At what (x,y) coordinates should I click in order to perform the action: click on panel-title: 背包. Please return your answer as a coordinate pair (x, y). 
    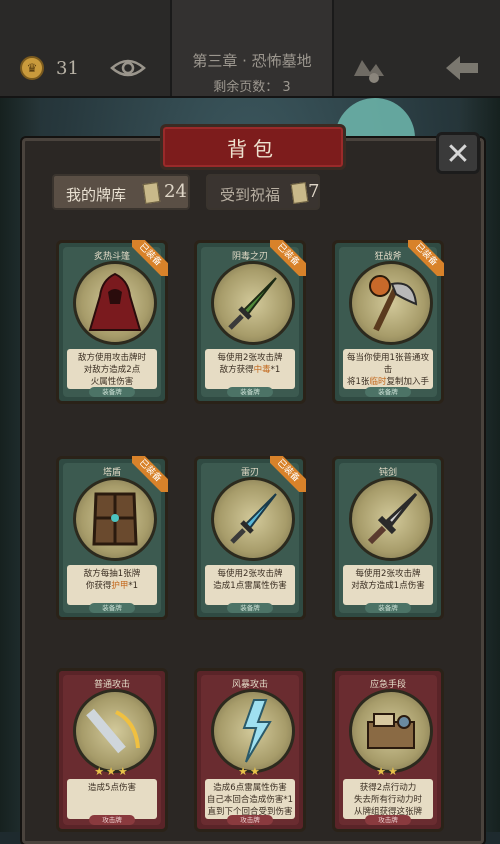
    Looking at the image, I should click on (253, 149).